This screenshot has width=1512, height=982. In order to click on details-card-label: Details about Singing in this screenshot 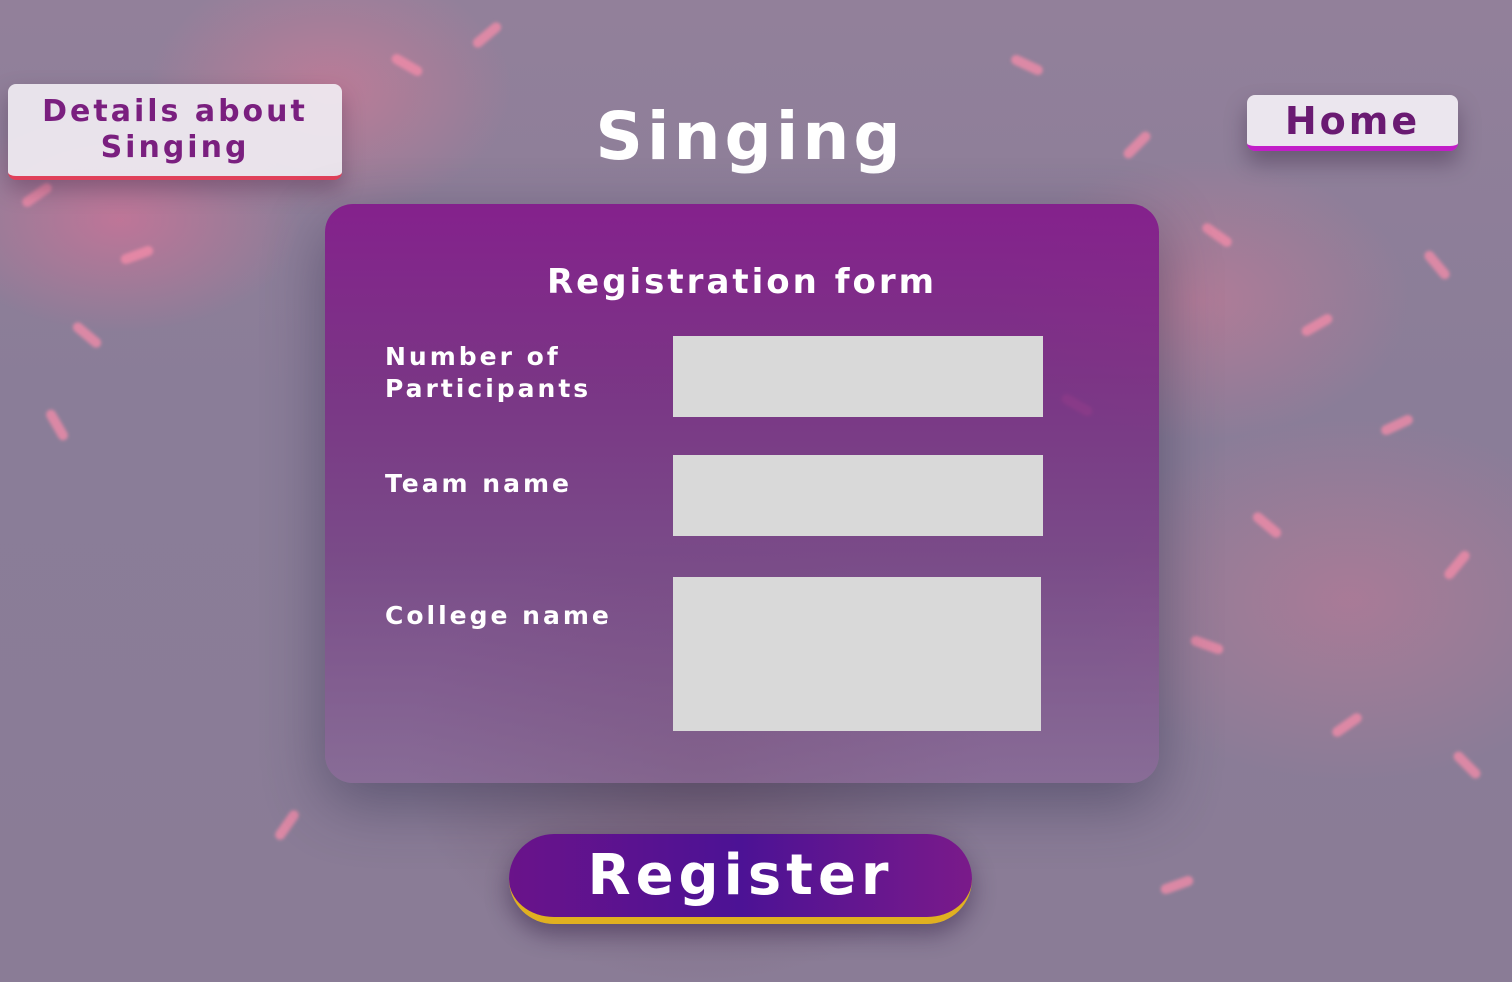, I will do `click(175, 129)`.